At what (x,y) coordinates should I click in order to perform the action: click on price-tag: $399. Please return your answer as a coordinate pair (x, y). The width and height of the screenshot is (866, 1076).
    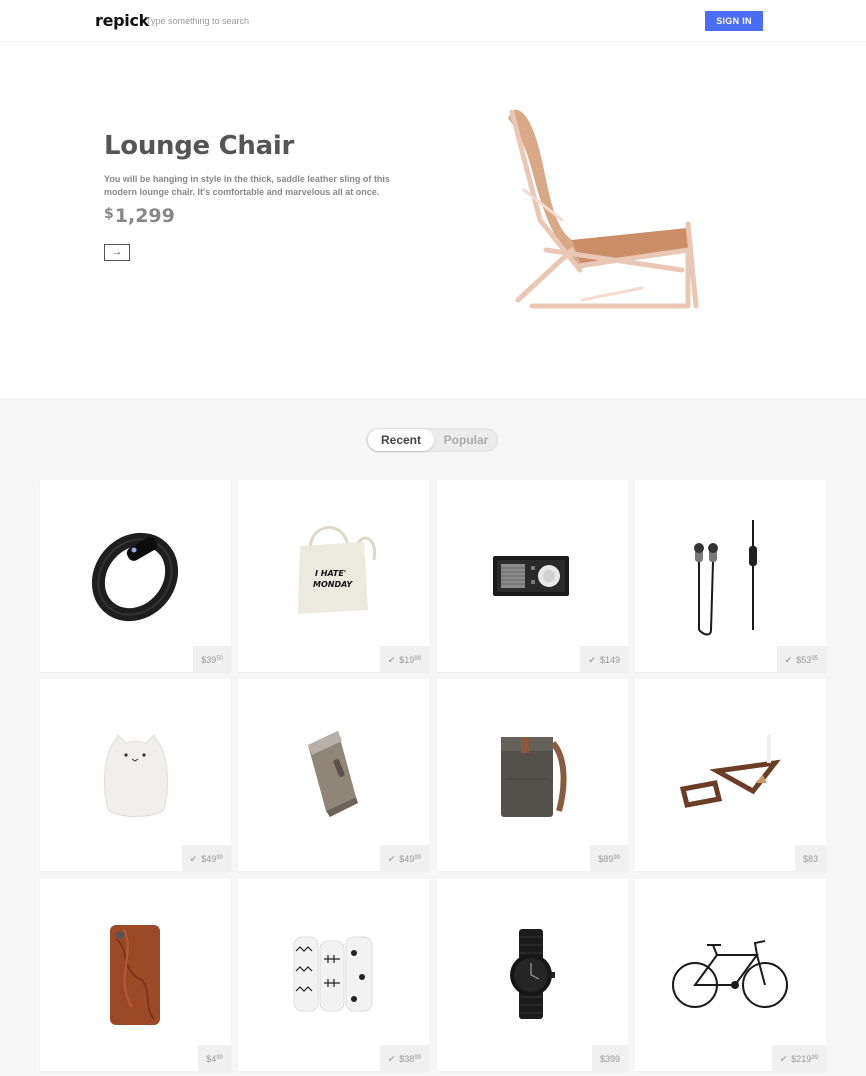
    Looking at the image, I should click on (609, 1058).